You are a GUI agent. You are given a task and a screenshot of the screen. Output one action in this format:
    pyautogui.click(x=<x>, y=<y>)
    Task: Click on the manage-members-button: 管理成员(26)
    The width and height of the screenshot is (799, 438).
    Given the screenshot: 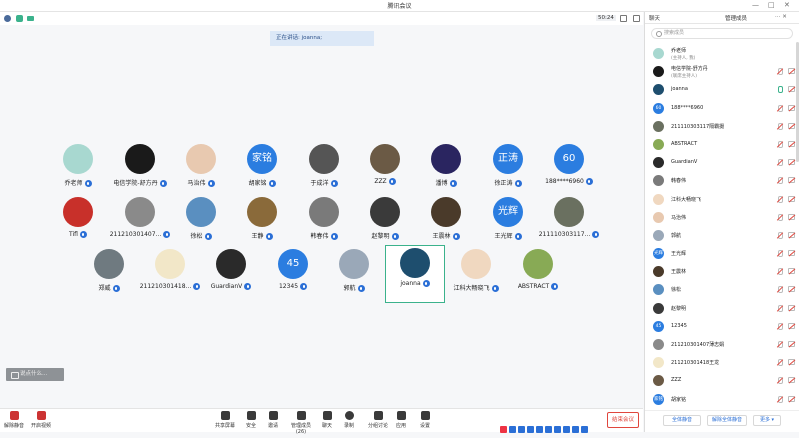 What is the action you would take?
    pyautogui.click(x=301, y=423)
    